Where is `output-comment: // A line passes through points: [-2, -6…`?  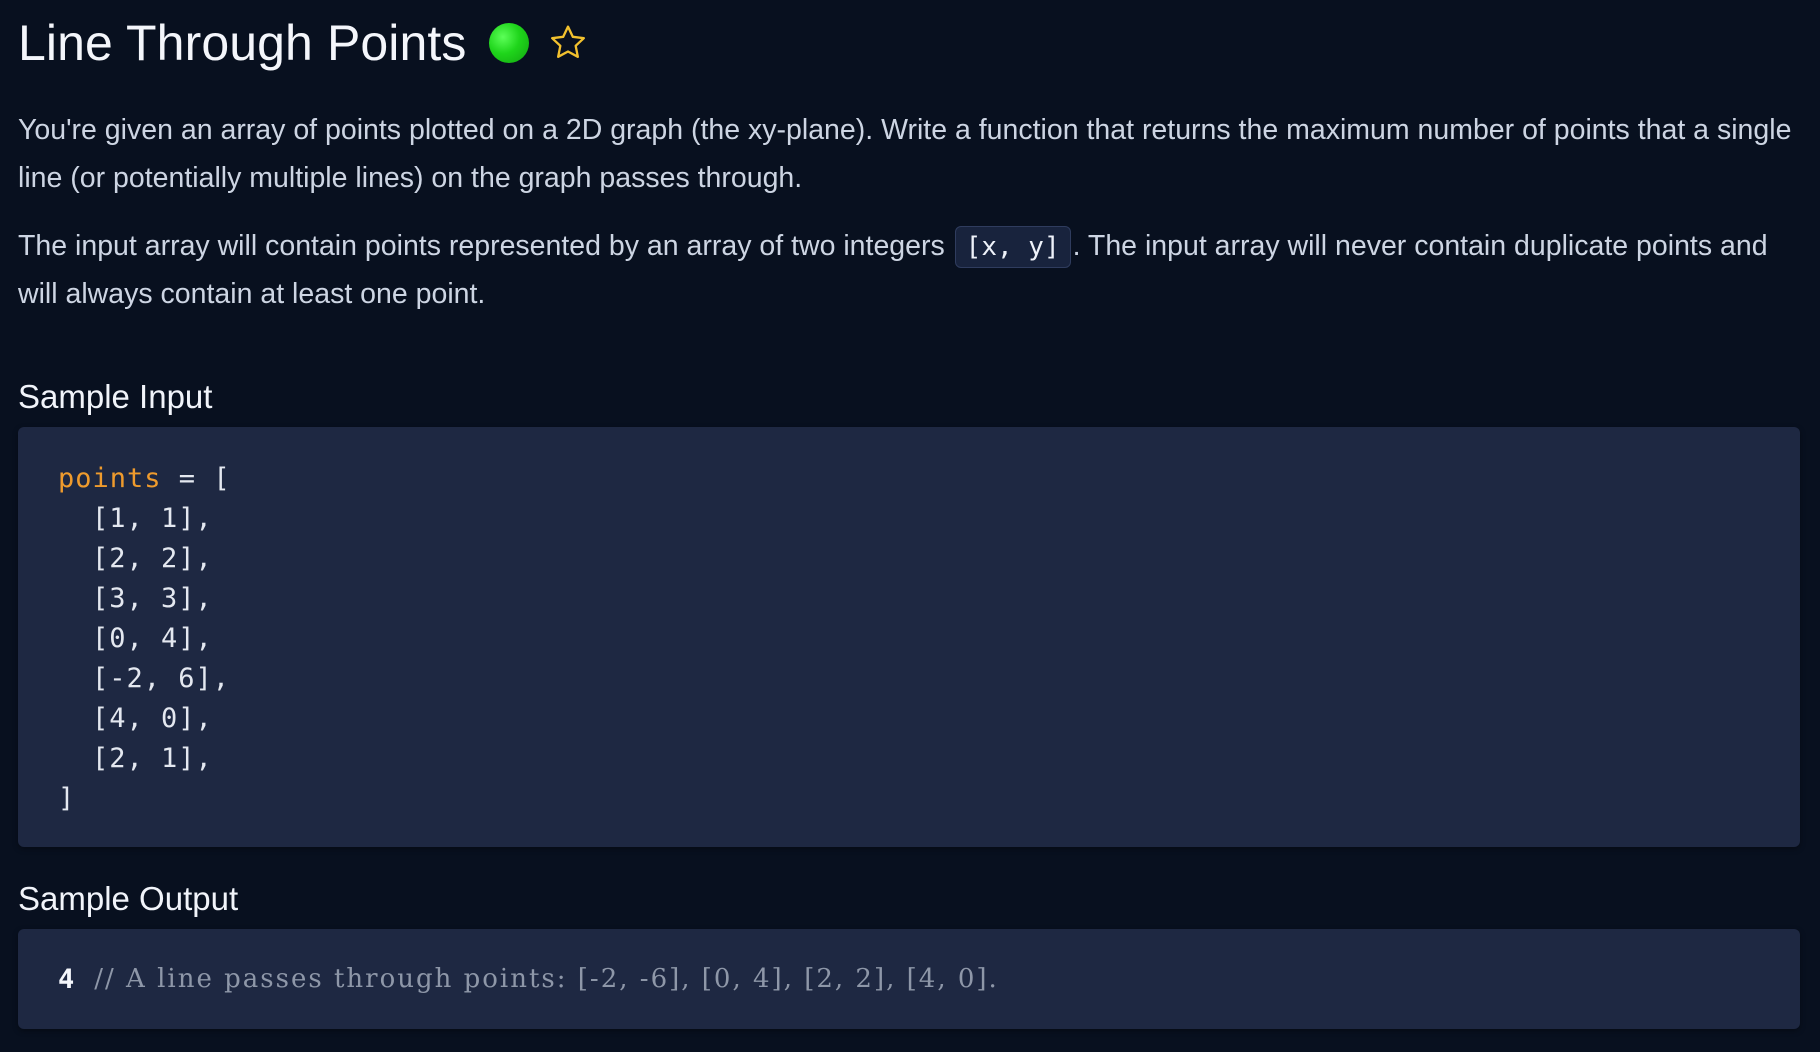 output-comment: // A line passes through points: [-2, -6… is located at coordinates (546, 979).